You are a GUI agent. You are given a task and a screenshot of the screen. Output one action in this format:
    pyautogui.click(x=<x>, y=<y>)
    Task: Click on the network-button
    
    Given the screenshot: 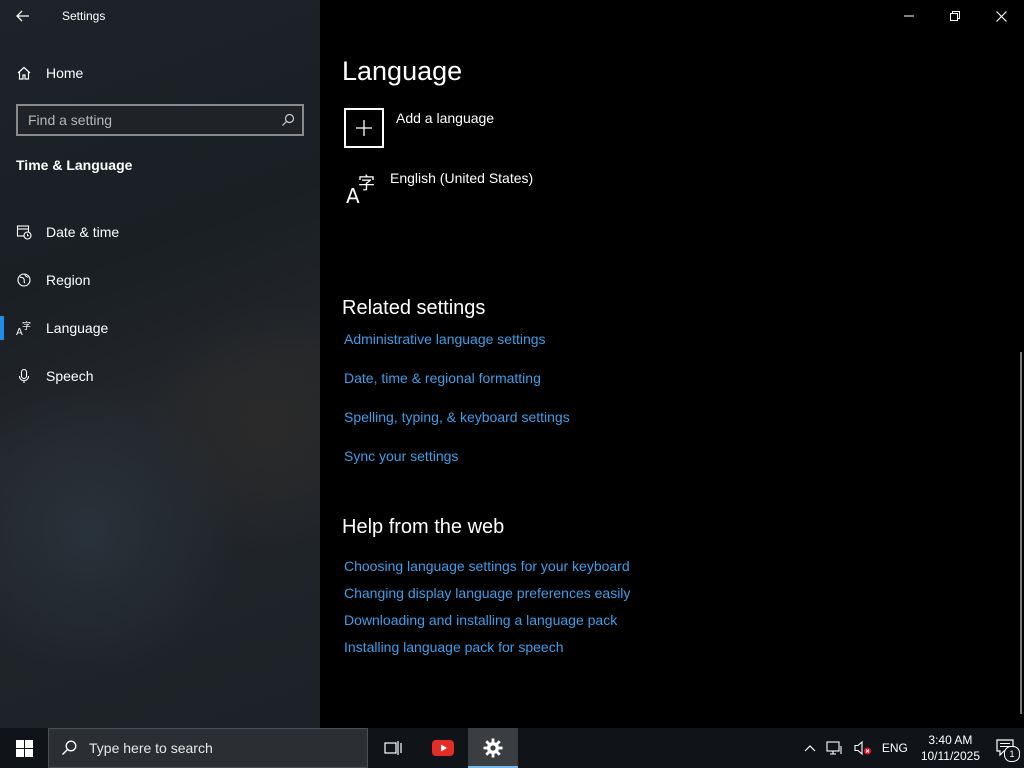 What is the action you would take?
    pyautogui.click(x=835, y=748)
    